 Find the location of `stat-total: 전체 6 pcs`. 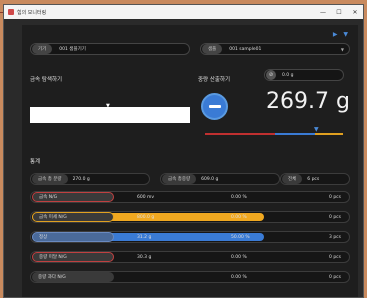

stat-total: 전체 6 pcs is located at coordinates (315, 179).